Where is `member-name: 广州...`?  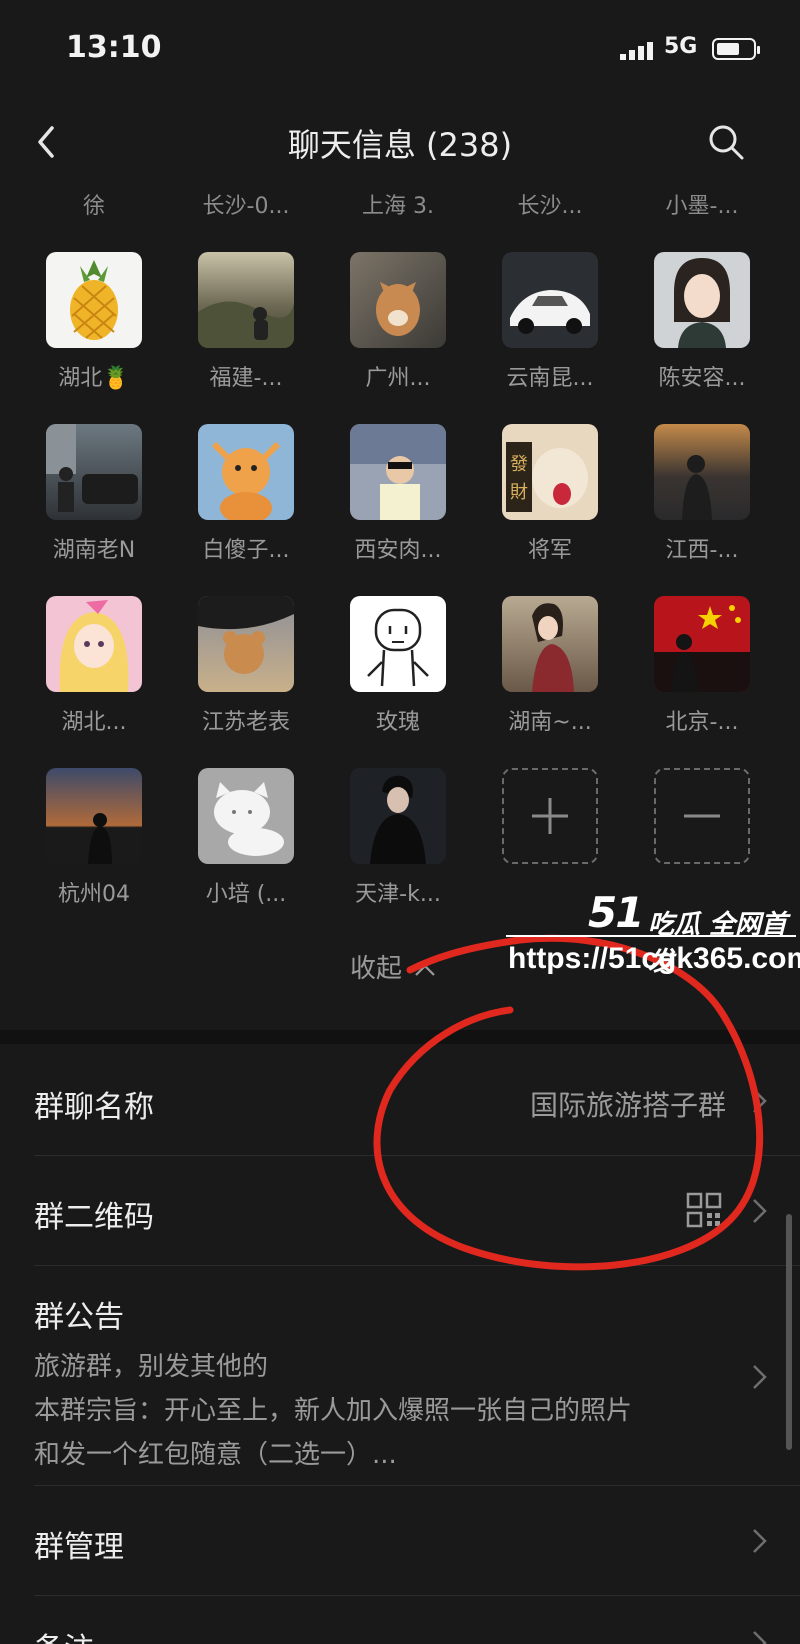 member-name: 广州... is located at coordinates (398, 378).